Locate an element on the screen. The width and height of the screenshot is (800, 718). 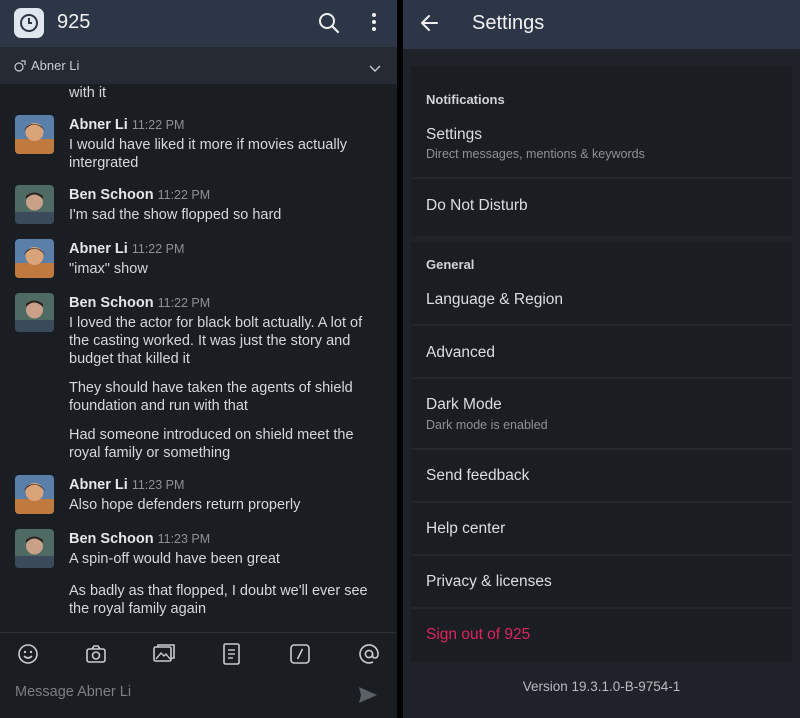
message-continuation: with it is located at coordinates (88, 93).